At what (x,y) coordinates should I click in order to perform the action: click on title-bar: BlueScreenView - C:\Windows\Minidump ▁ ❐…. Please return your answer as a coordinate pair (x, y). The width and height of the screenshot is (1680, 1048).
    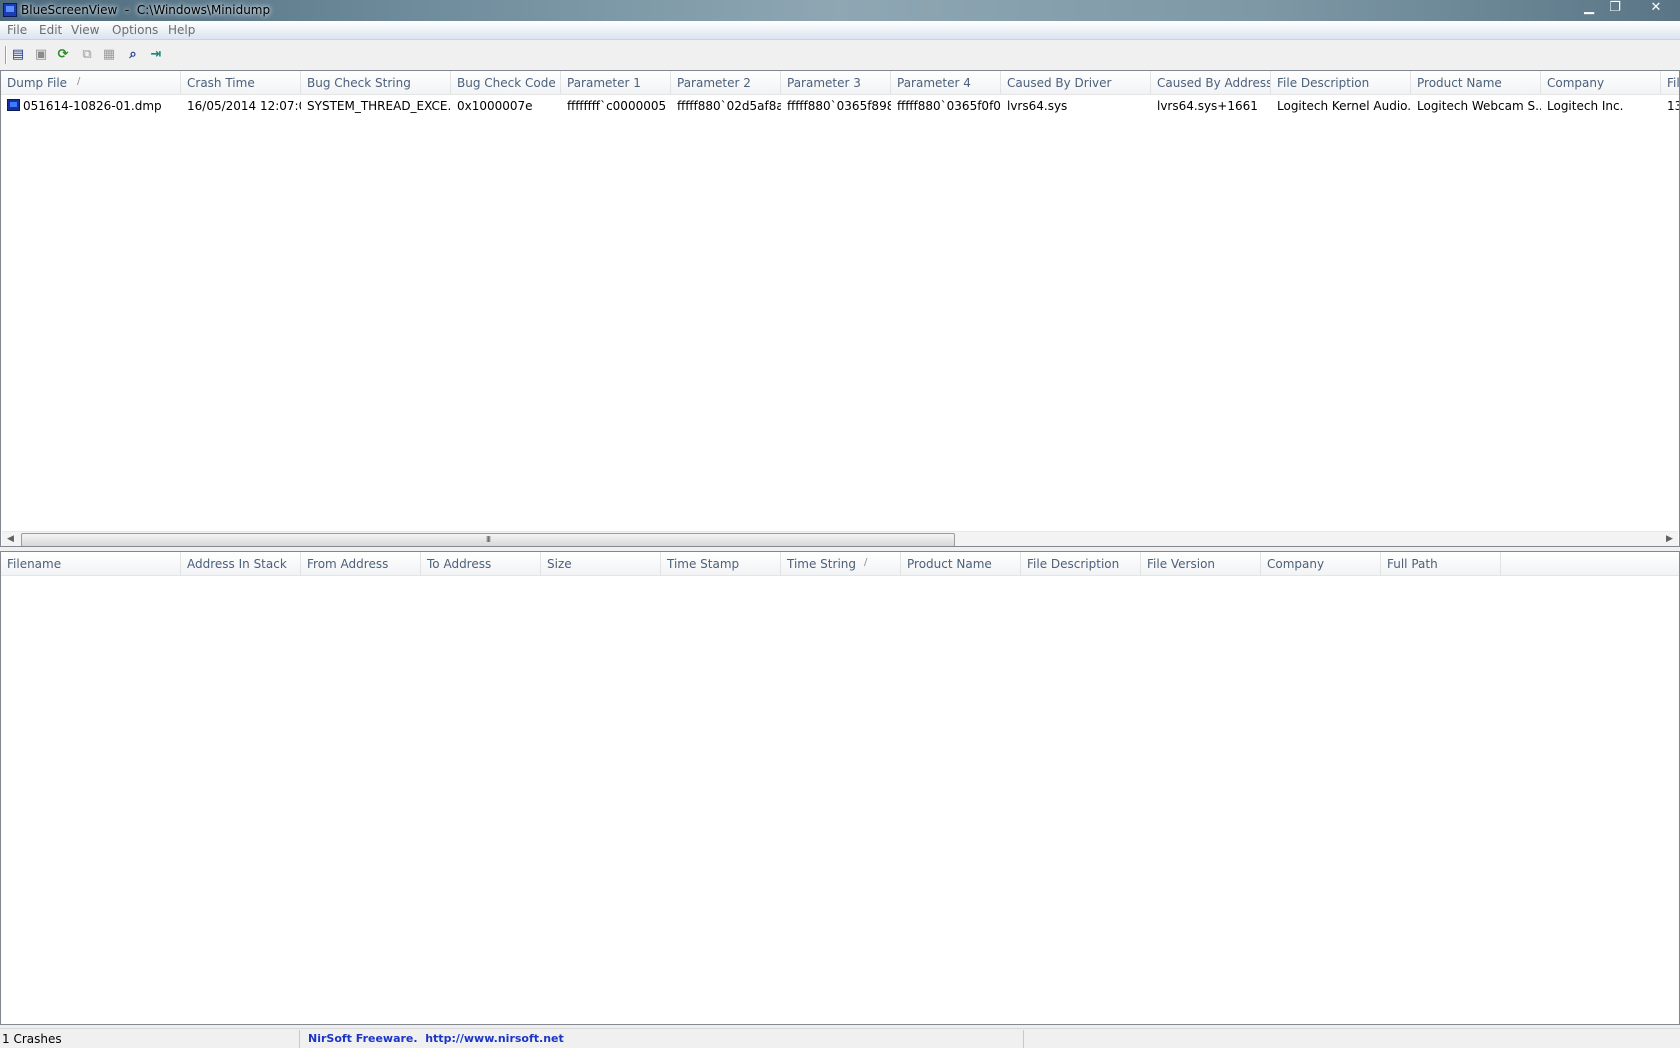
    Looking at the image, I should click on (840, 10).